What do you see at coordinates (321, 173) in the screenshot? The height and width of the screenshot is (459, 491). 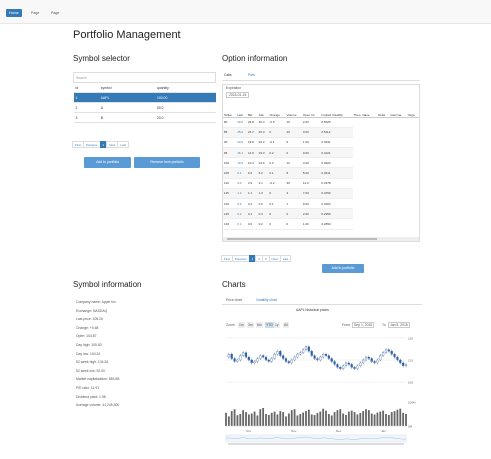 I see `table-row: 105 6.1 6.0 6.2 0.1 8 5.00 0.3611` at bounding box center [321, 173].